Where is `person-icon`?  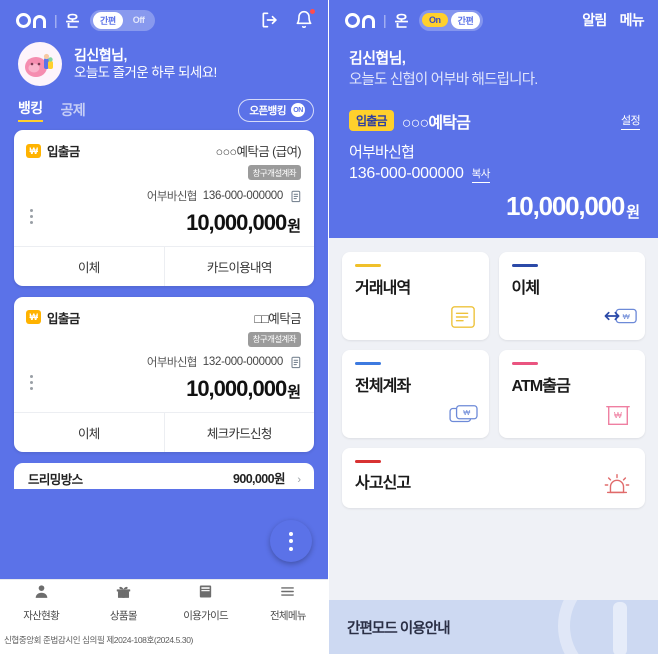
person-icon is located at coordinates (41, 594).